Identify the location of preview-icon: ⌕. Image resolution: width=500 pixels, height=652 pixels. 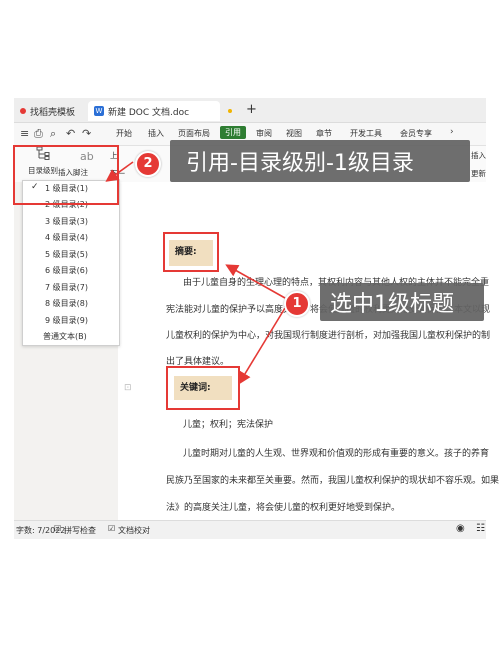
(53, 134).